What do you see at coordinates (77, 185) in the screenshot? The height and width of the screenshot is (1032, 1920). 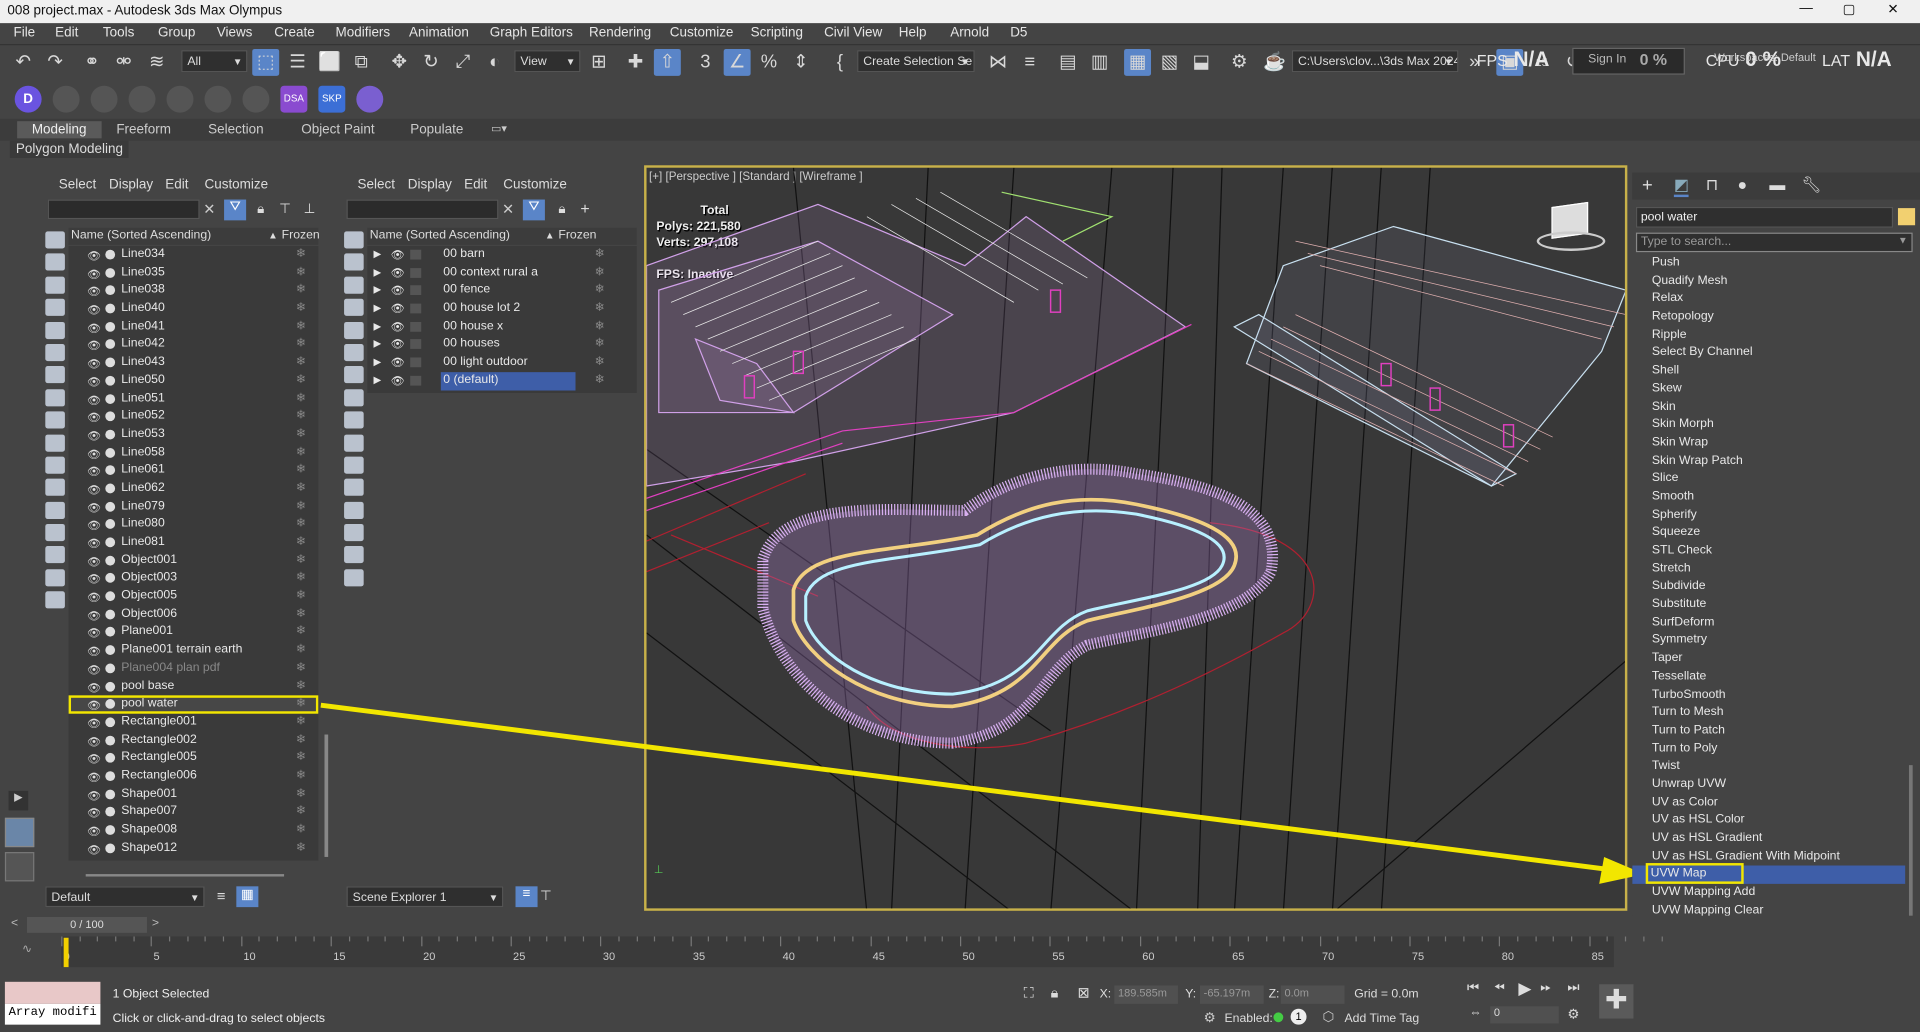 I see `sx1-menu-select: Select` at bounding box center [77, 185].